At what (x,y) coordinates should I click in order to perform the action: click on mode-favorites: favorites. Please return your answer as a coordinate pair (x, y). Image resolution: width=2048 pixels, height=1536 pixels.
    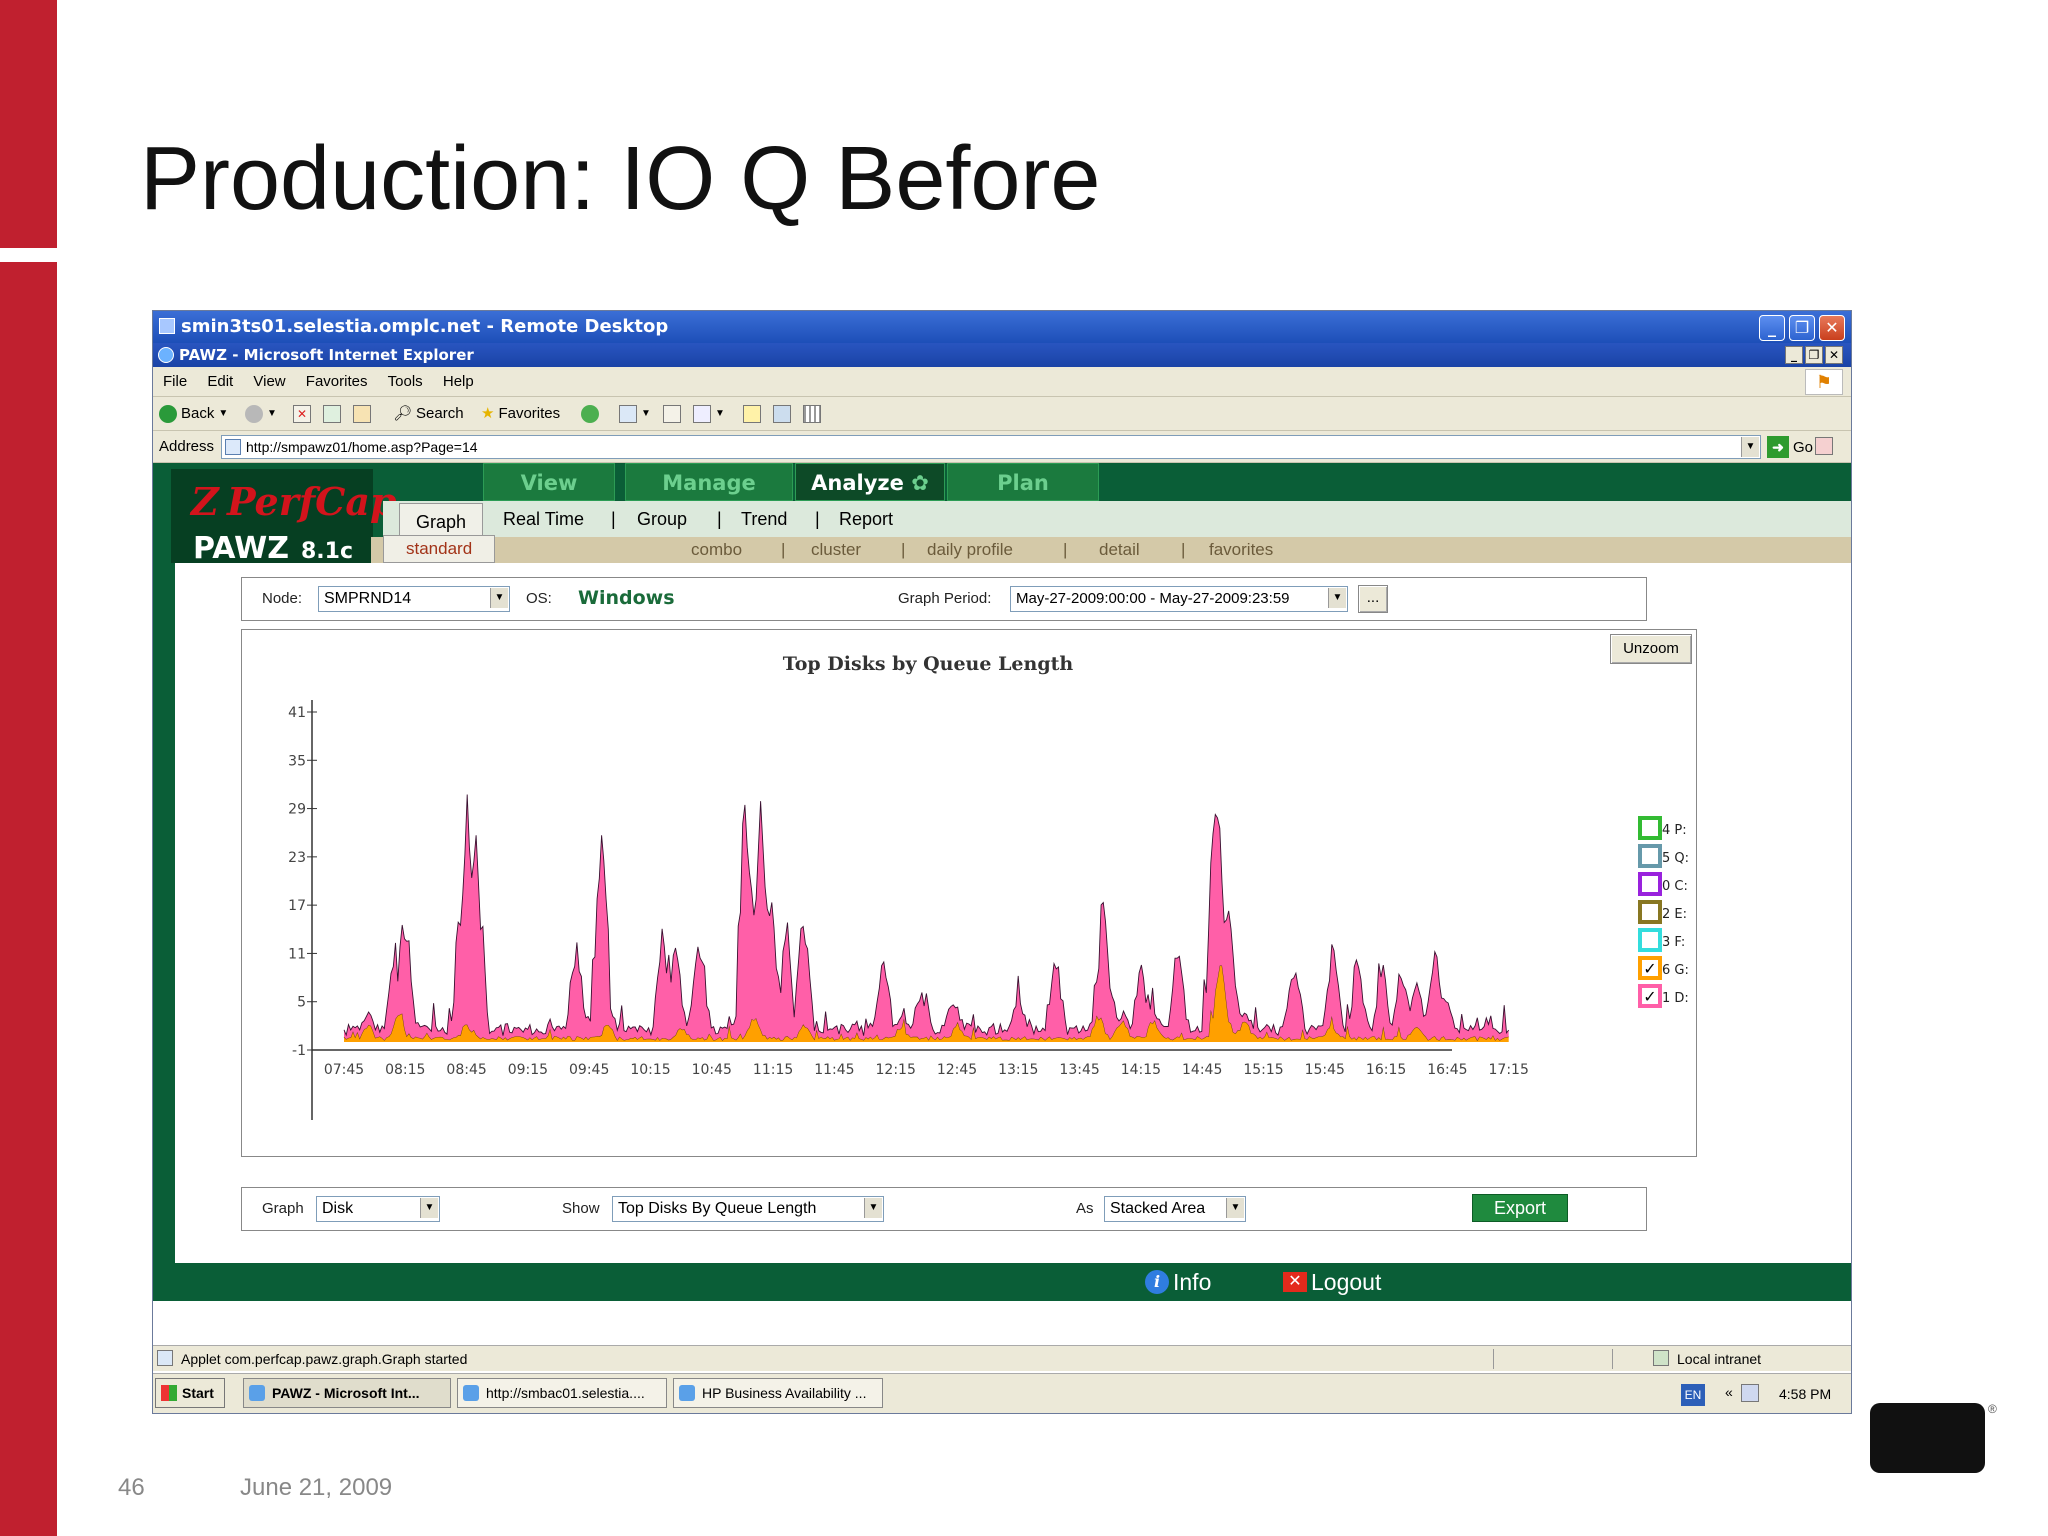
    Looking at the image, I should click on (1241, 550).